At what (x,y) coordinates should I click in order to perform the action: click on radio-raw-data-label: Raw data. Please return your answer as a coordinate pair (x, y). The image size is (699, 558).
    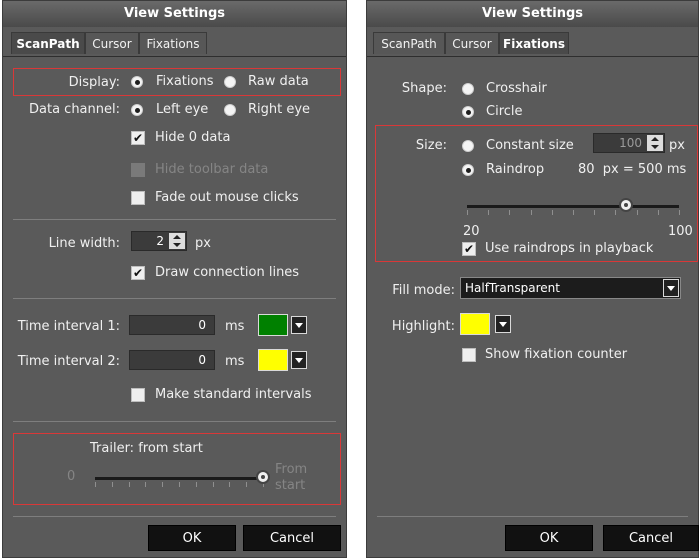
    Looking at the image, I should click on (278, 81).